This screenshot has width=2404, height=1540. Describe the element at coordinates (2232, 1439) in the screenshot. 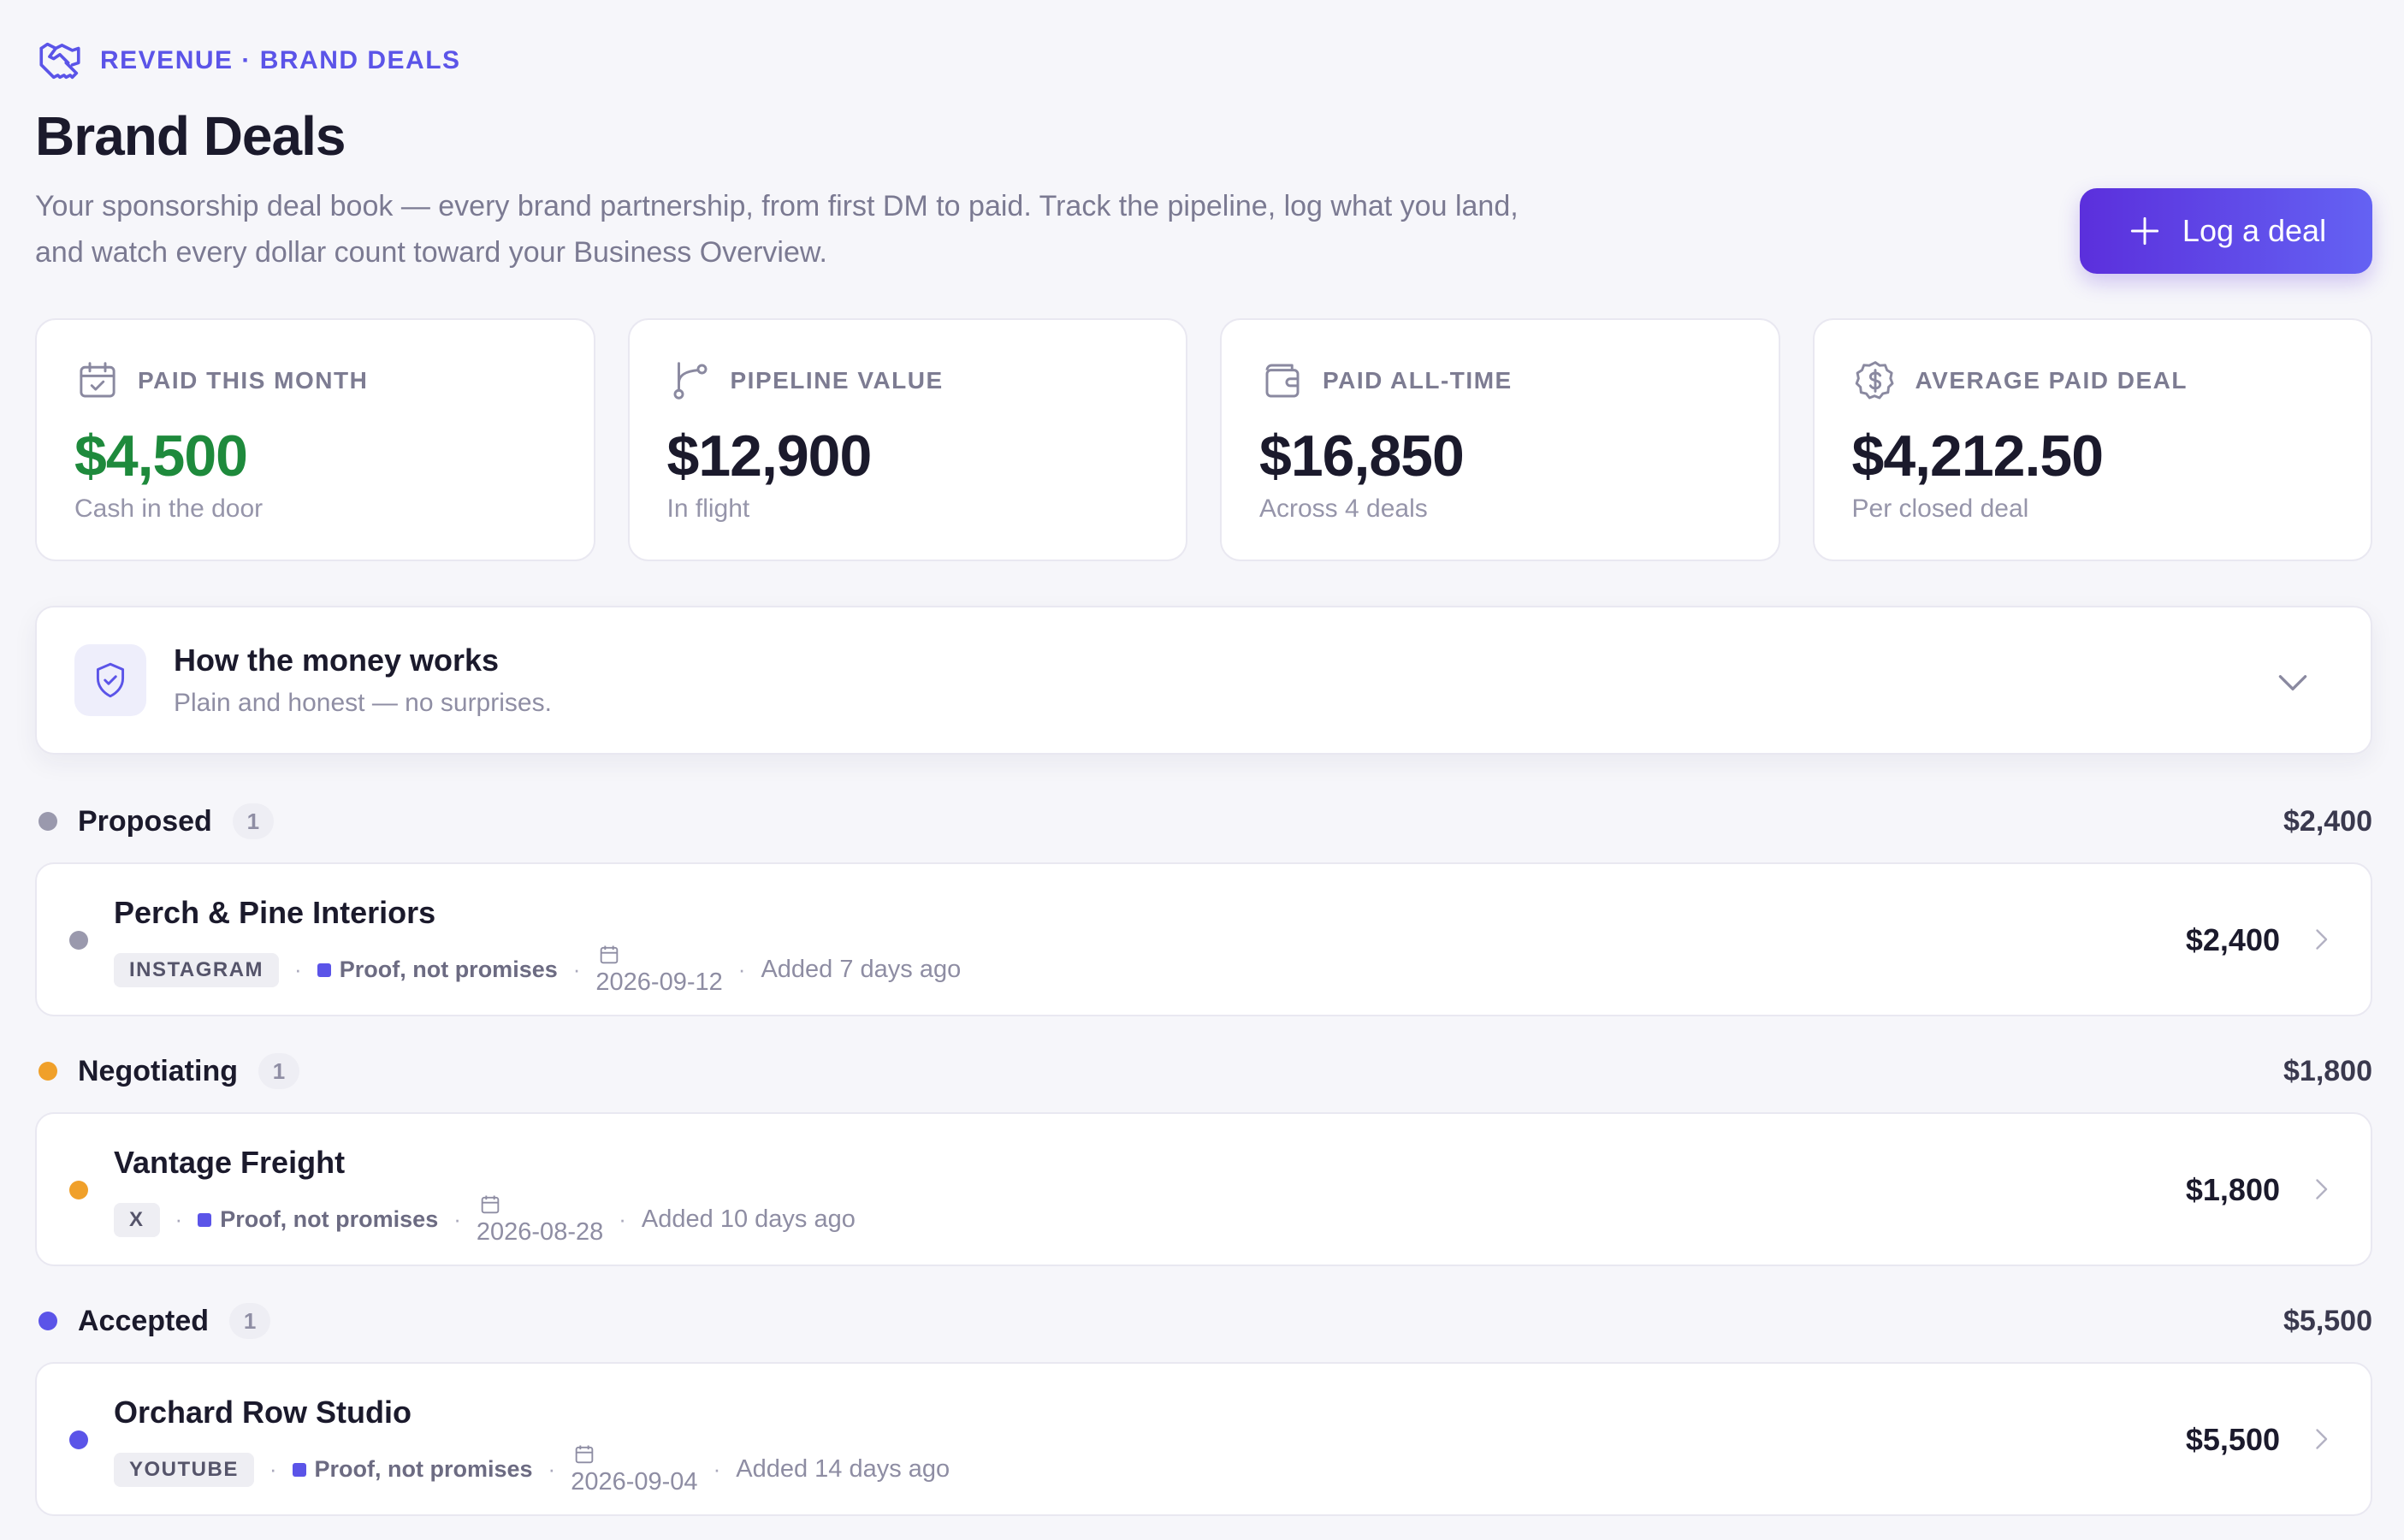

I see `deal-amount: $5,500` at that location.